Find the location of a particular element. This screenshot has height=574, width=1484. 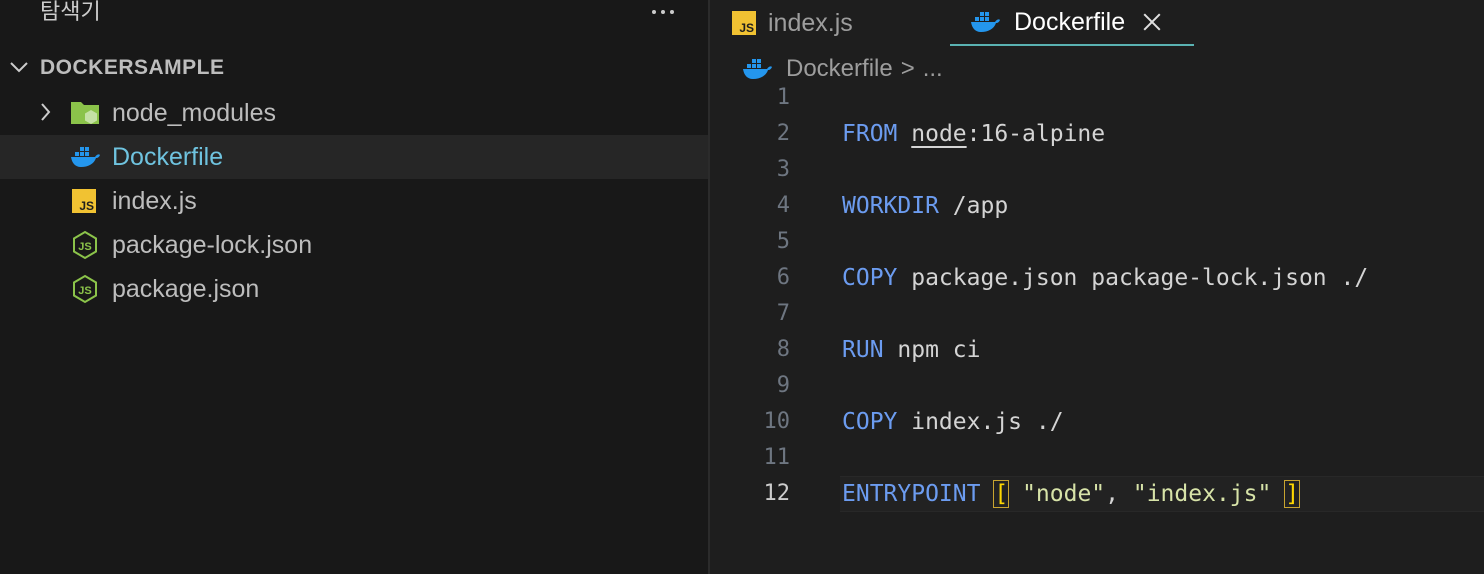

line-number: 3 is located at coordinates (783, 169).